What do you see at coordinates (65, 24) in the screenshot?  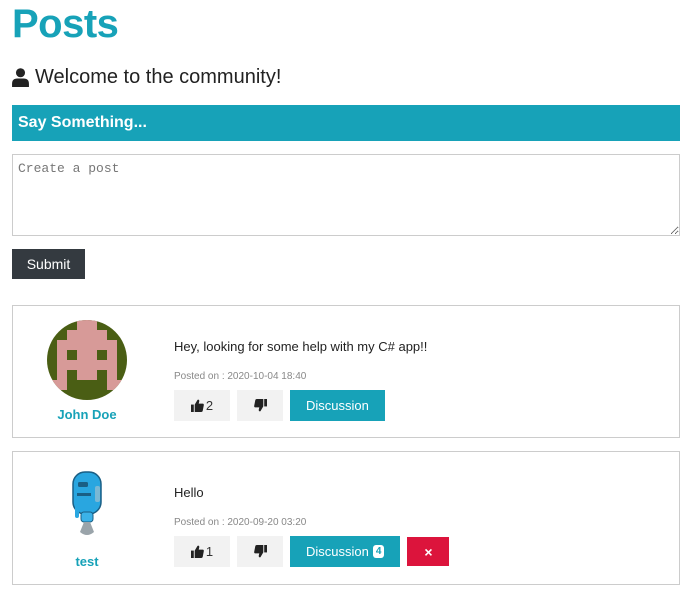 I see `page-title: Posts` at bounding box center [65, 24].